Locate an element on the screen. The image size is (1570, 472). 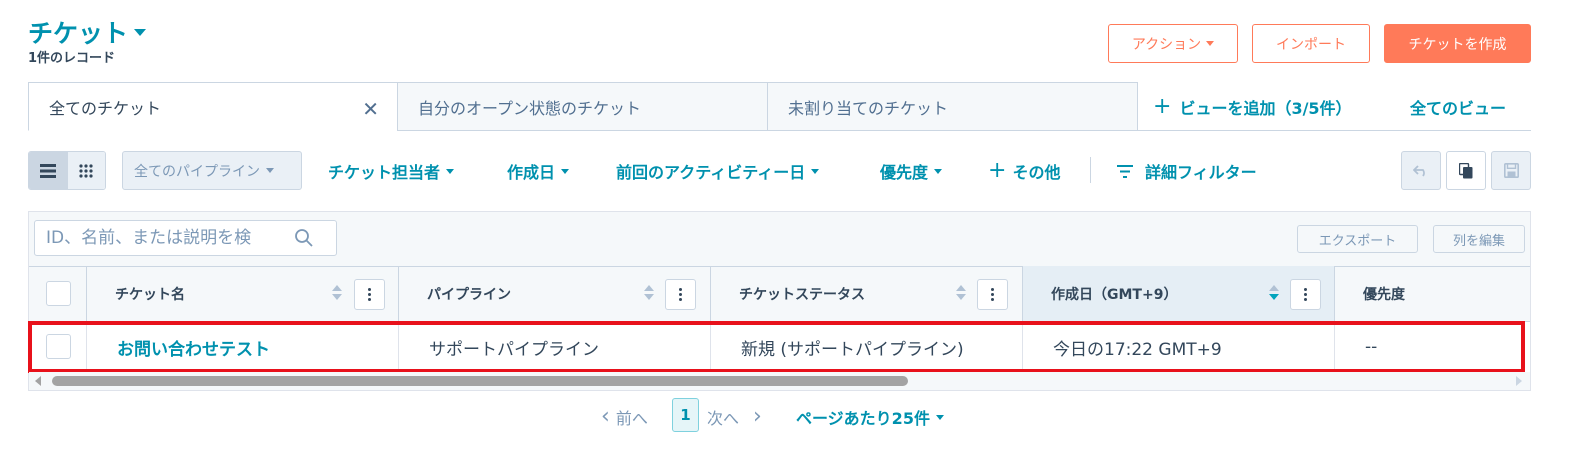
per-page-label: ページあたり25件 is located at coordinates (863, 418).